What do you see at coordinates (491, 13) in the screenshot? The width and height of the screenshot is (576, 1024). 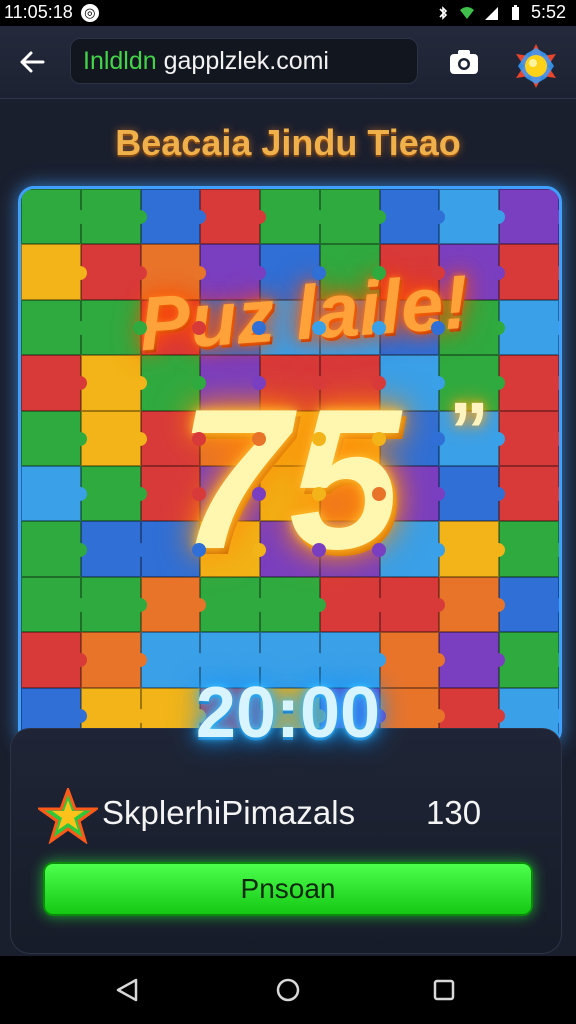 I see `signal-icon` at bounding box center [491, 13].